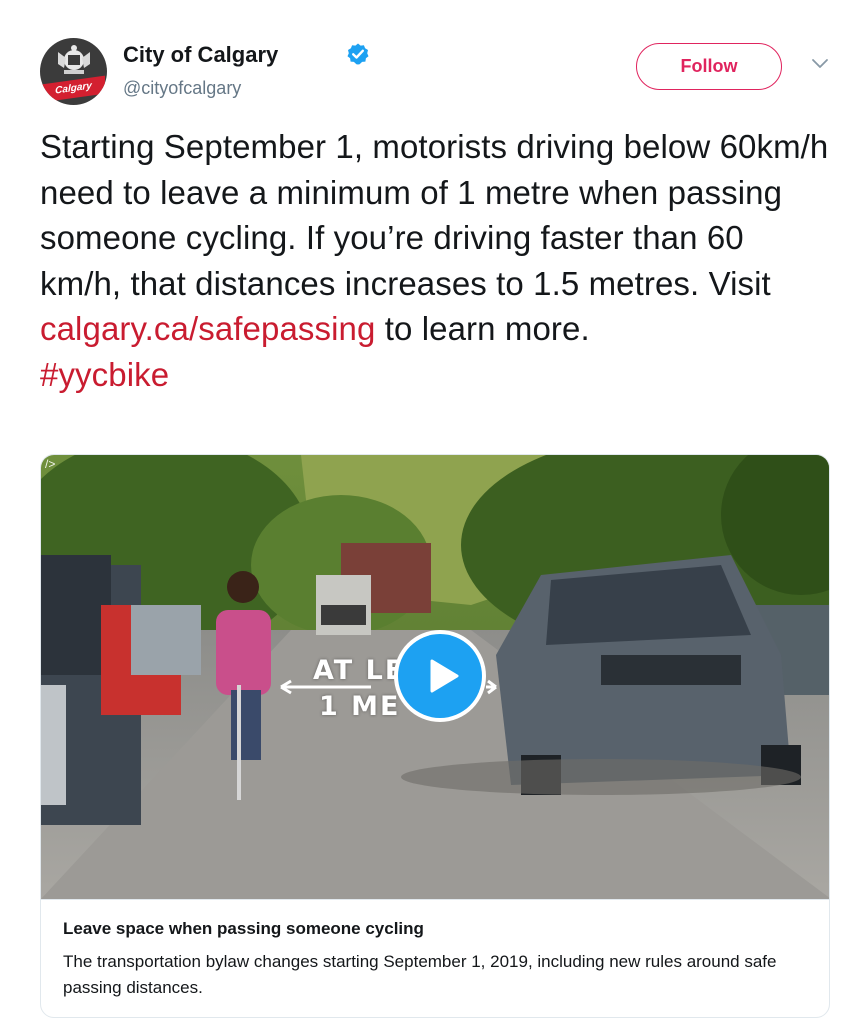 The width and height of the screenshot is (858, 1024). Describe the element at coordinates (482, 329) in the screenshot. I see `tweet-body-text-end: to learn more.` at that location.